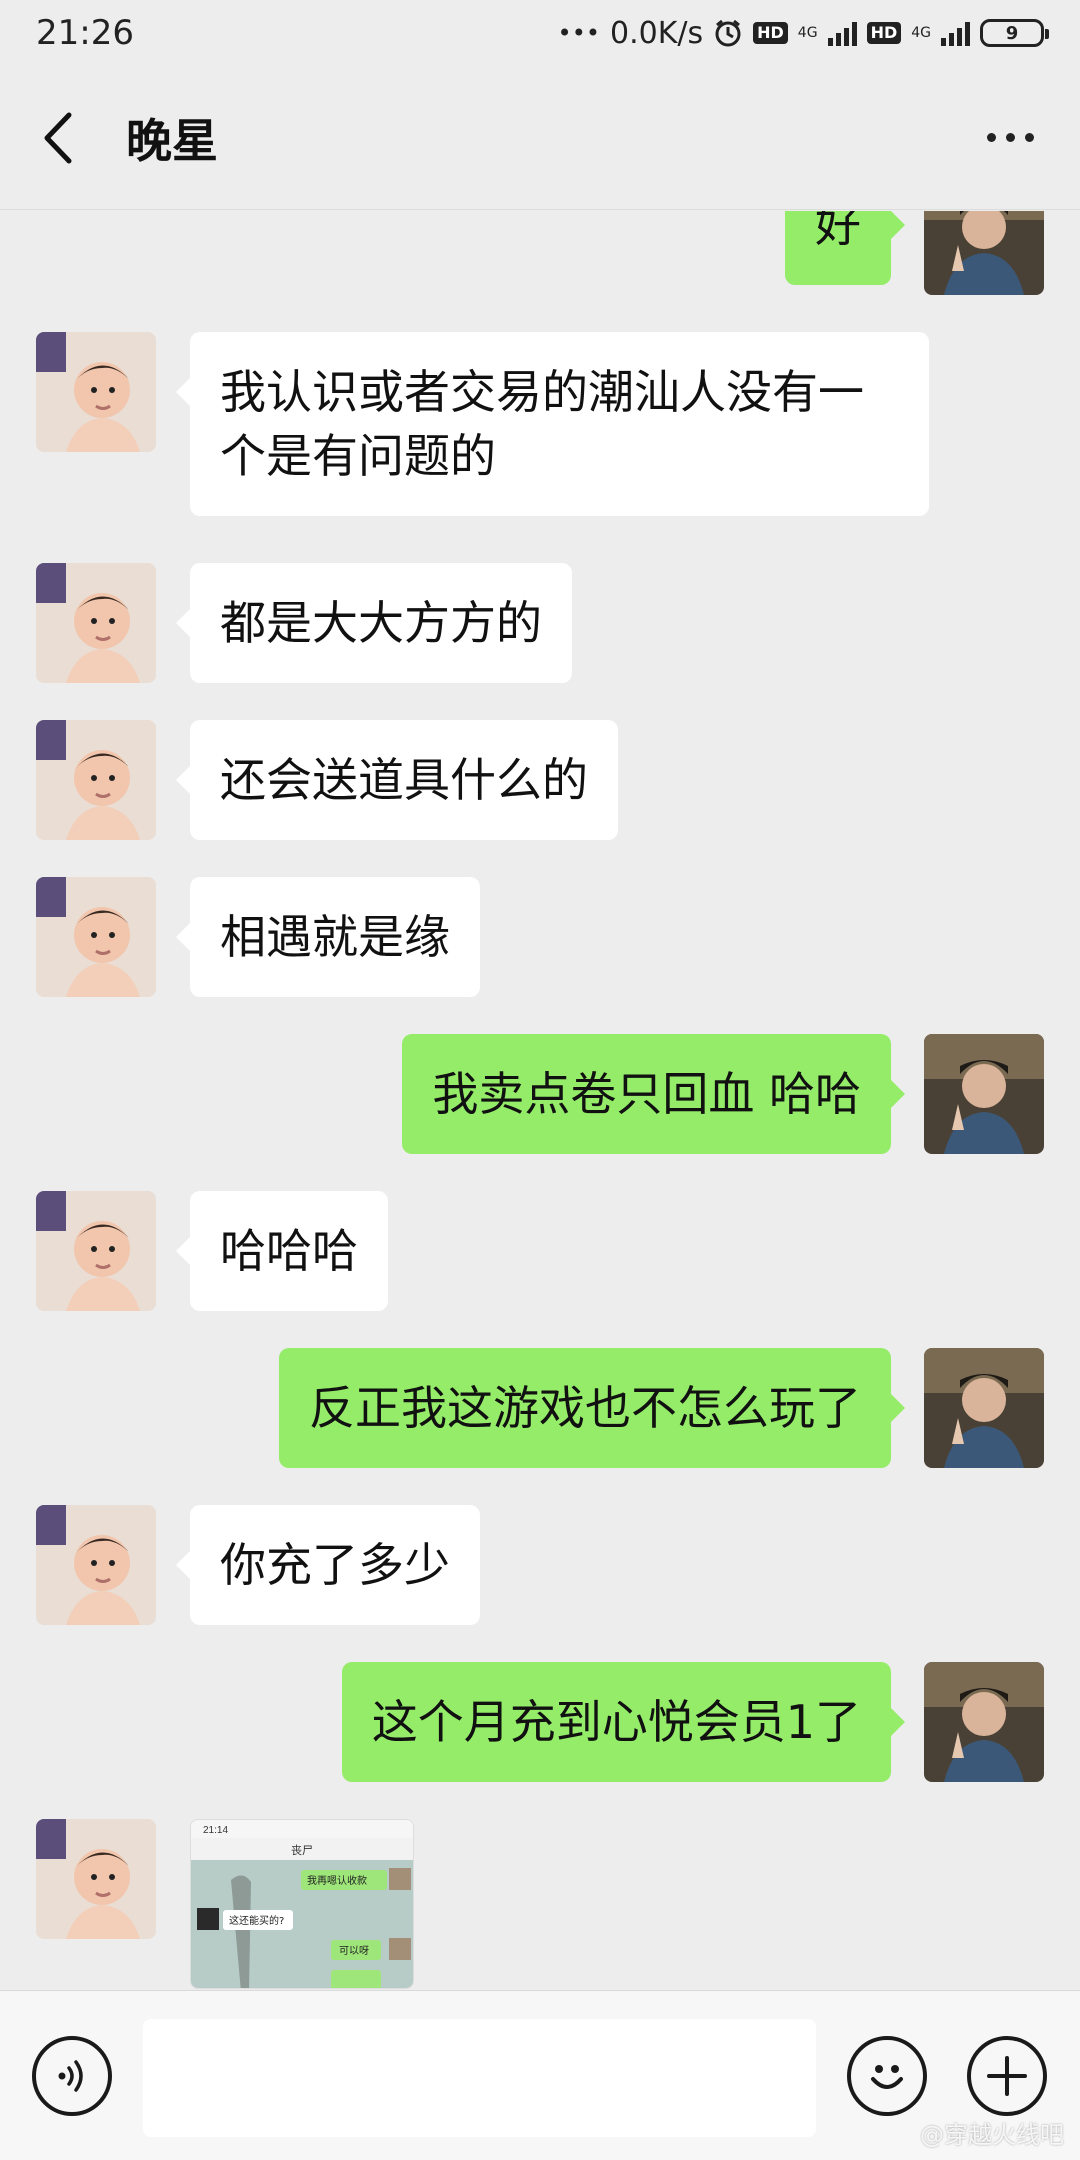 Image resolution: width=1080 pixels, height=2160 pixels. I want to click on message-input, so click(479, 2078).